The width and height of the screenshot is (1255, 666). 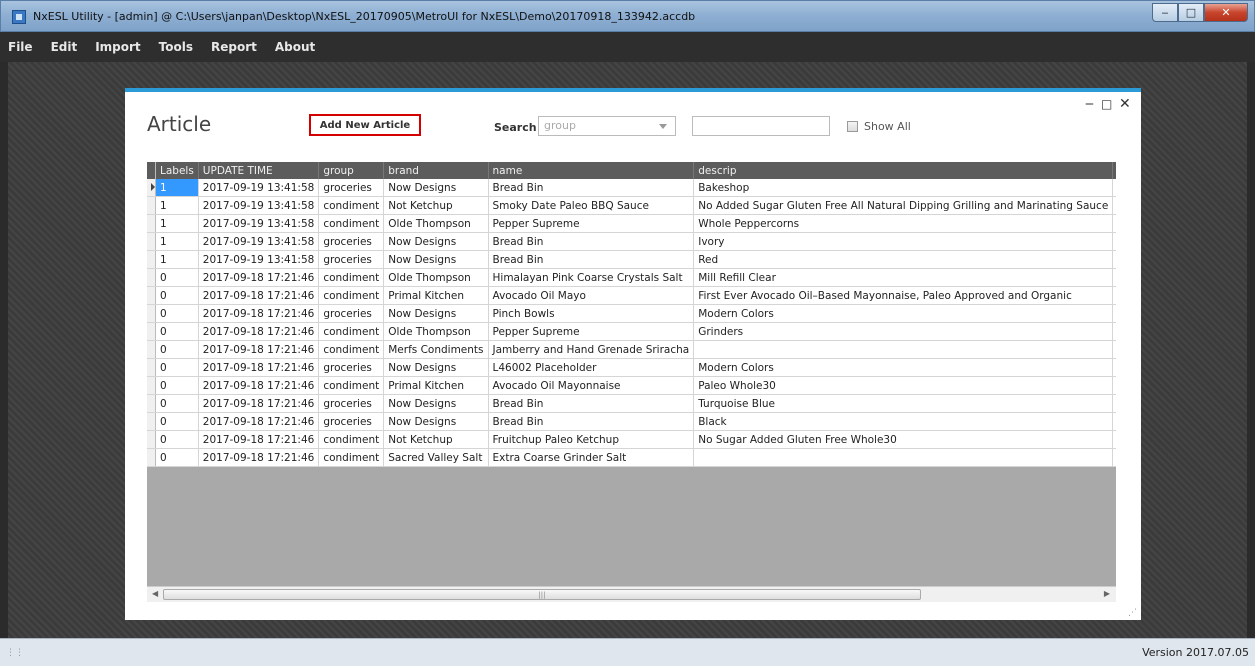 I want to click on scroll-left-icon: ◀, so click(x=155, y=593).